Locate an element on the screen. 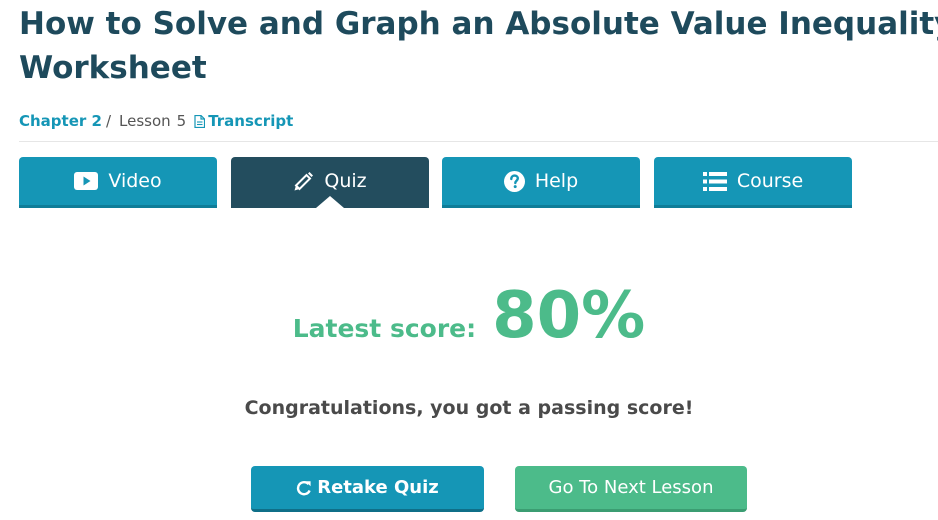  header-divider is located at coordinates (478, 141).